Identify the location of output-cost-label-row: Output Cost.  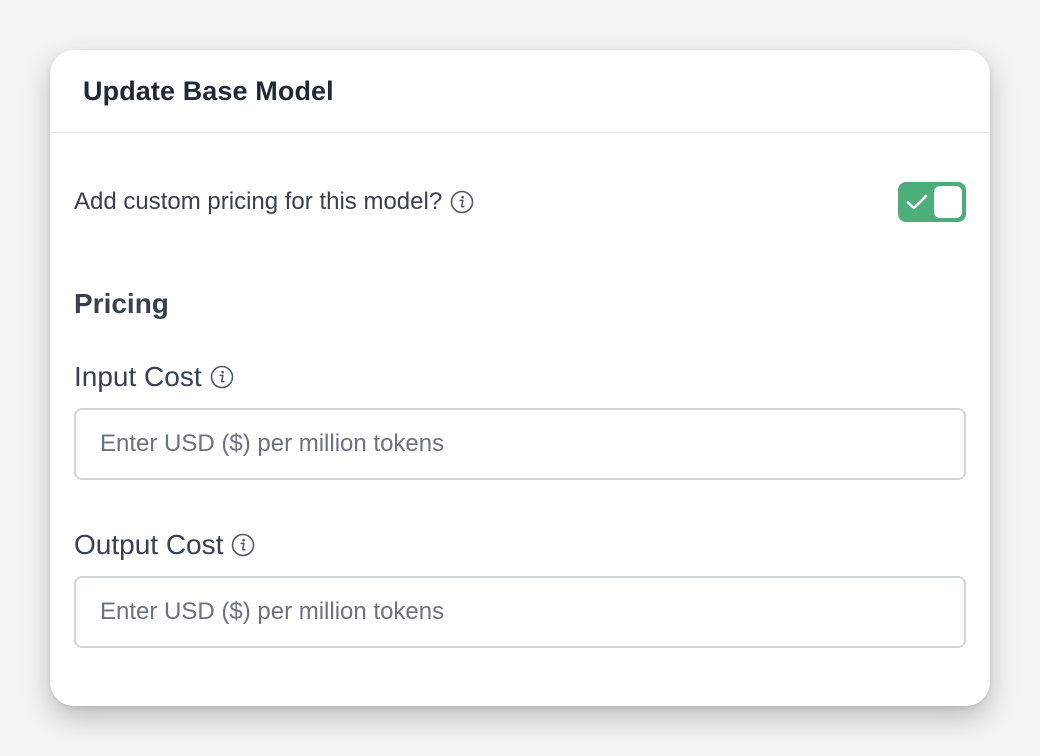
(520, 545).